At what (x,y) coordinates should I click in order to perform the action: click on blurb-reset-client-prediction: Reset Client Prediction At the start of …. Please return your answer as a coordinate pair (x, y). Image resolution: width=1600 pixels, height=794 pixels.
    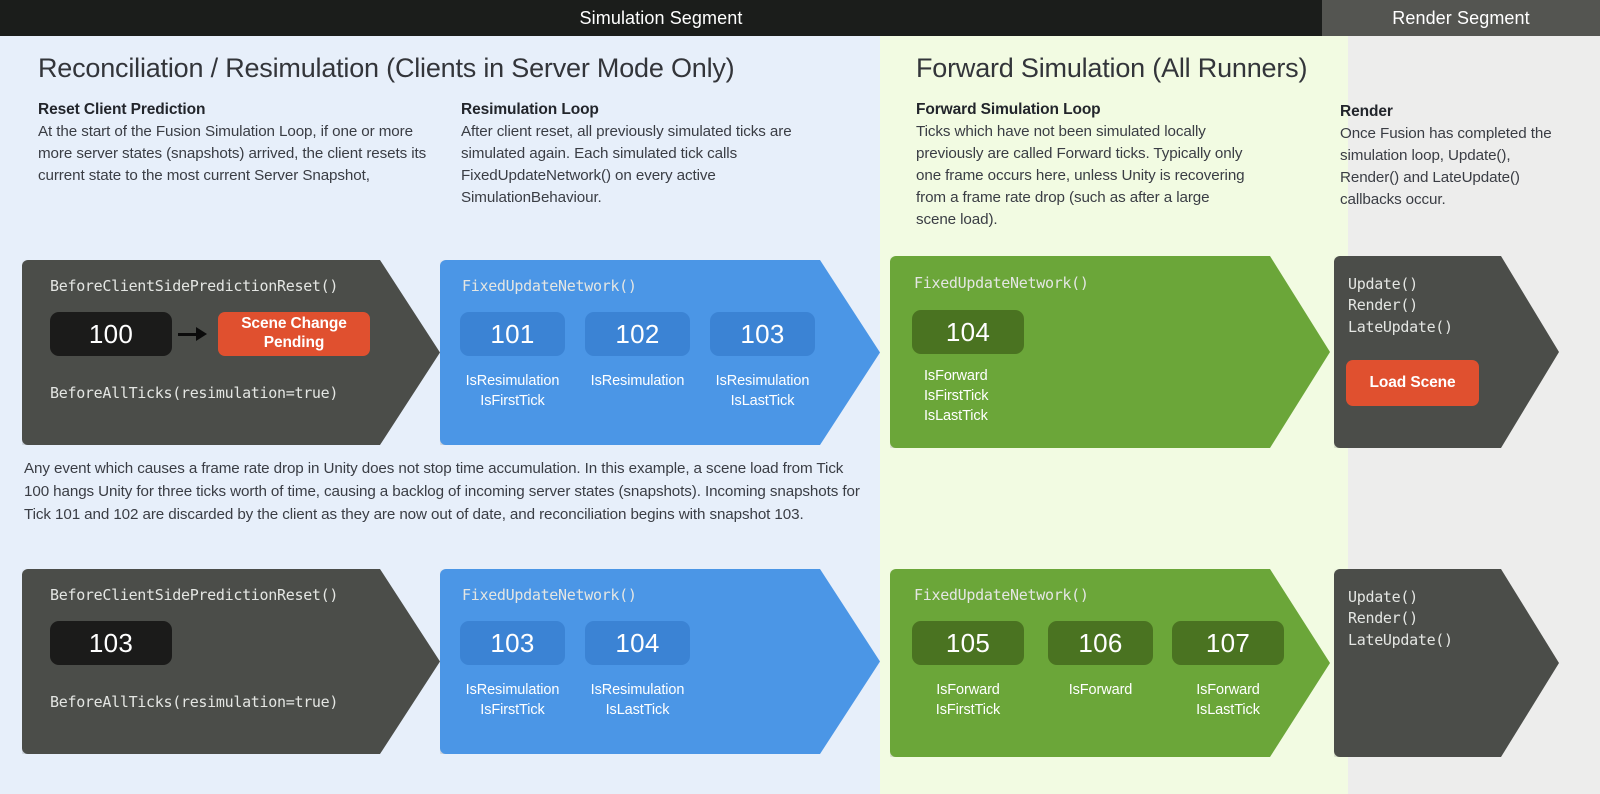
    Looking at the image, I should click on (238, 144).